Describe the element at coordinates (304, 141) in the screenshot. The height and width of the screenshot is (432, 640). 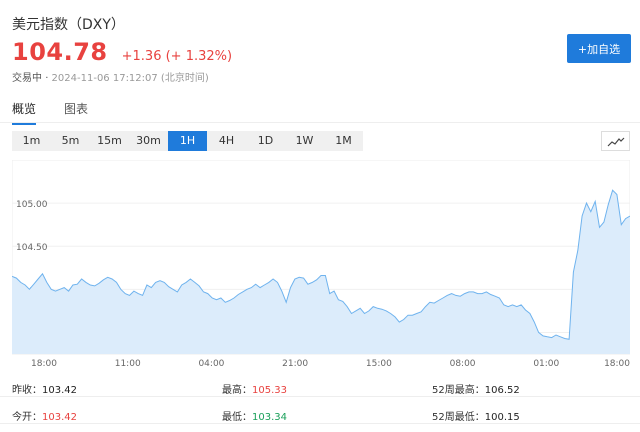
I see `period-1w: 1W` at that location.